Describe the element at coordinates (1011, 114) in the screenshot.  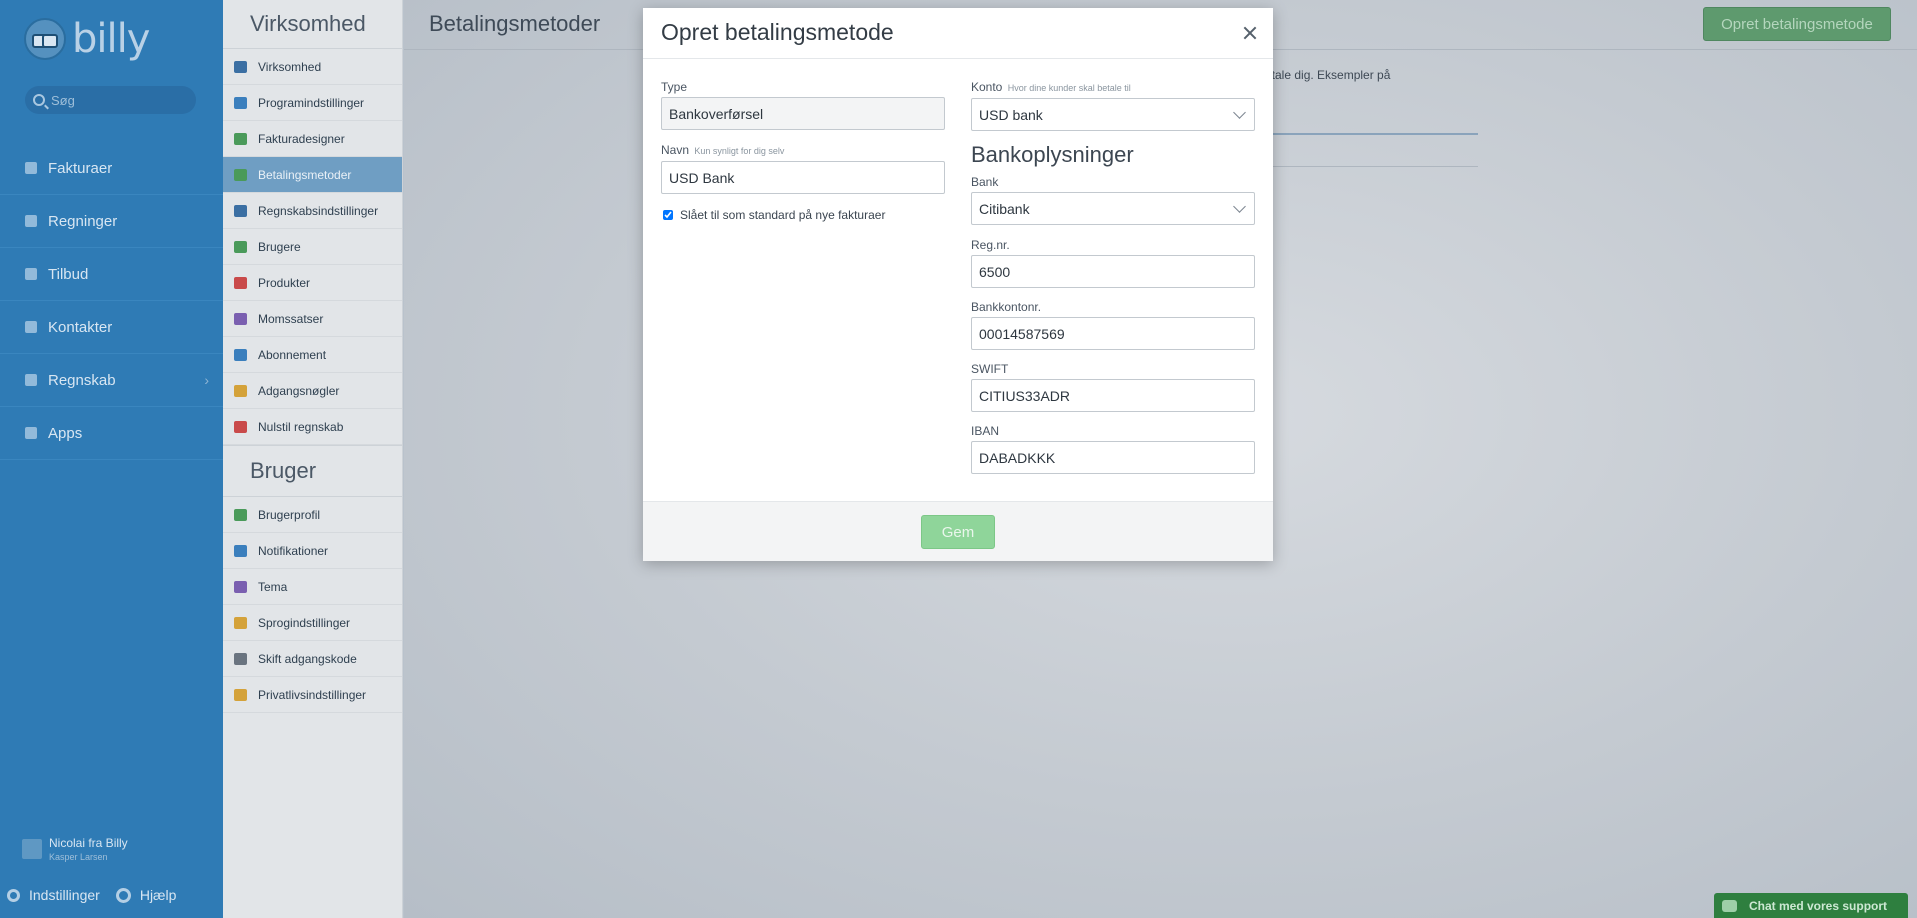
I see `account-select-value: USD bank` at that location.